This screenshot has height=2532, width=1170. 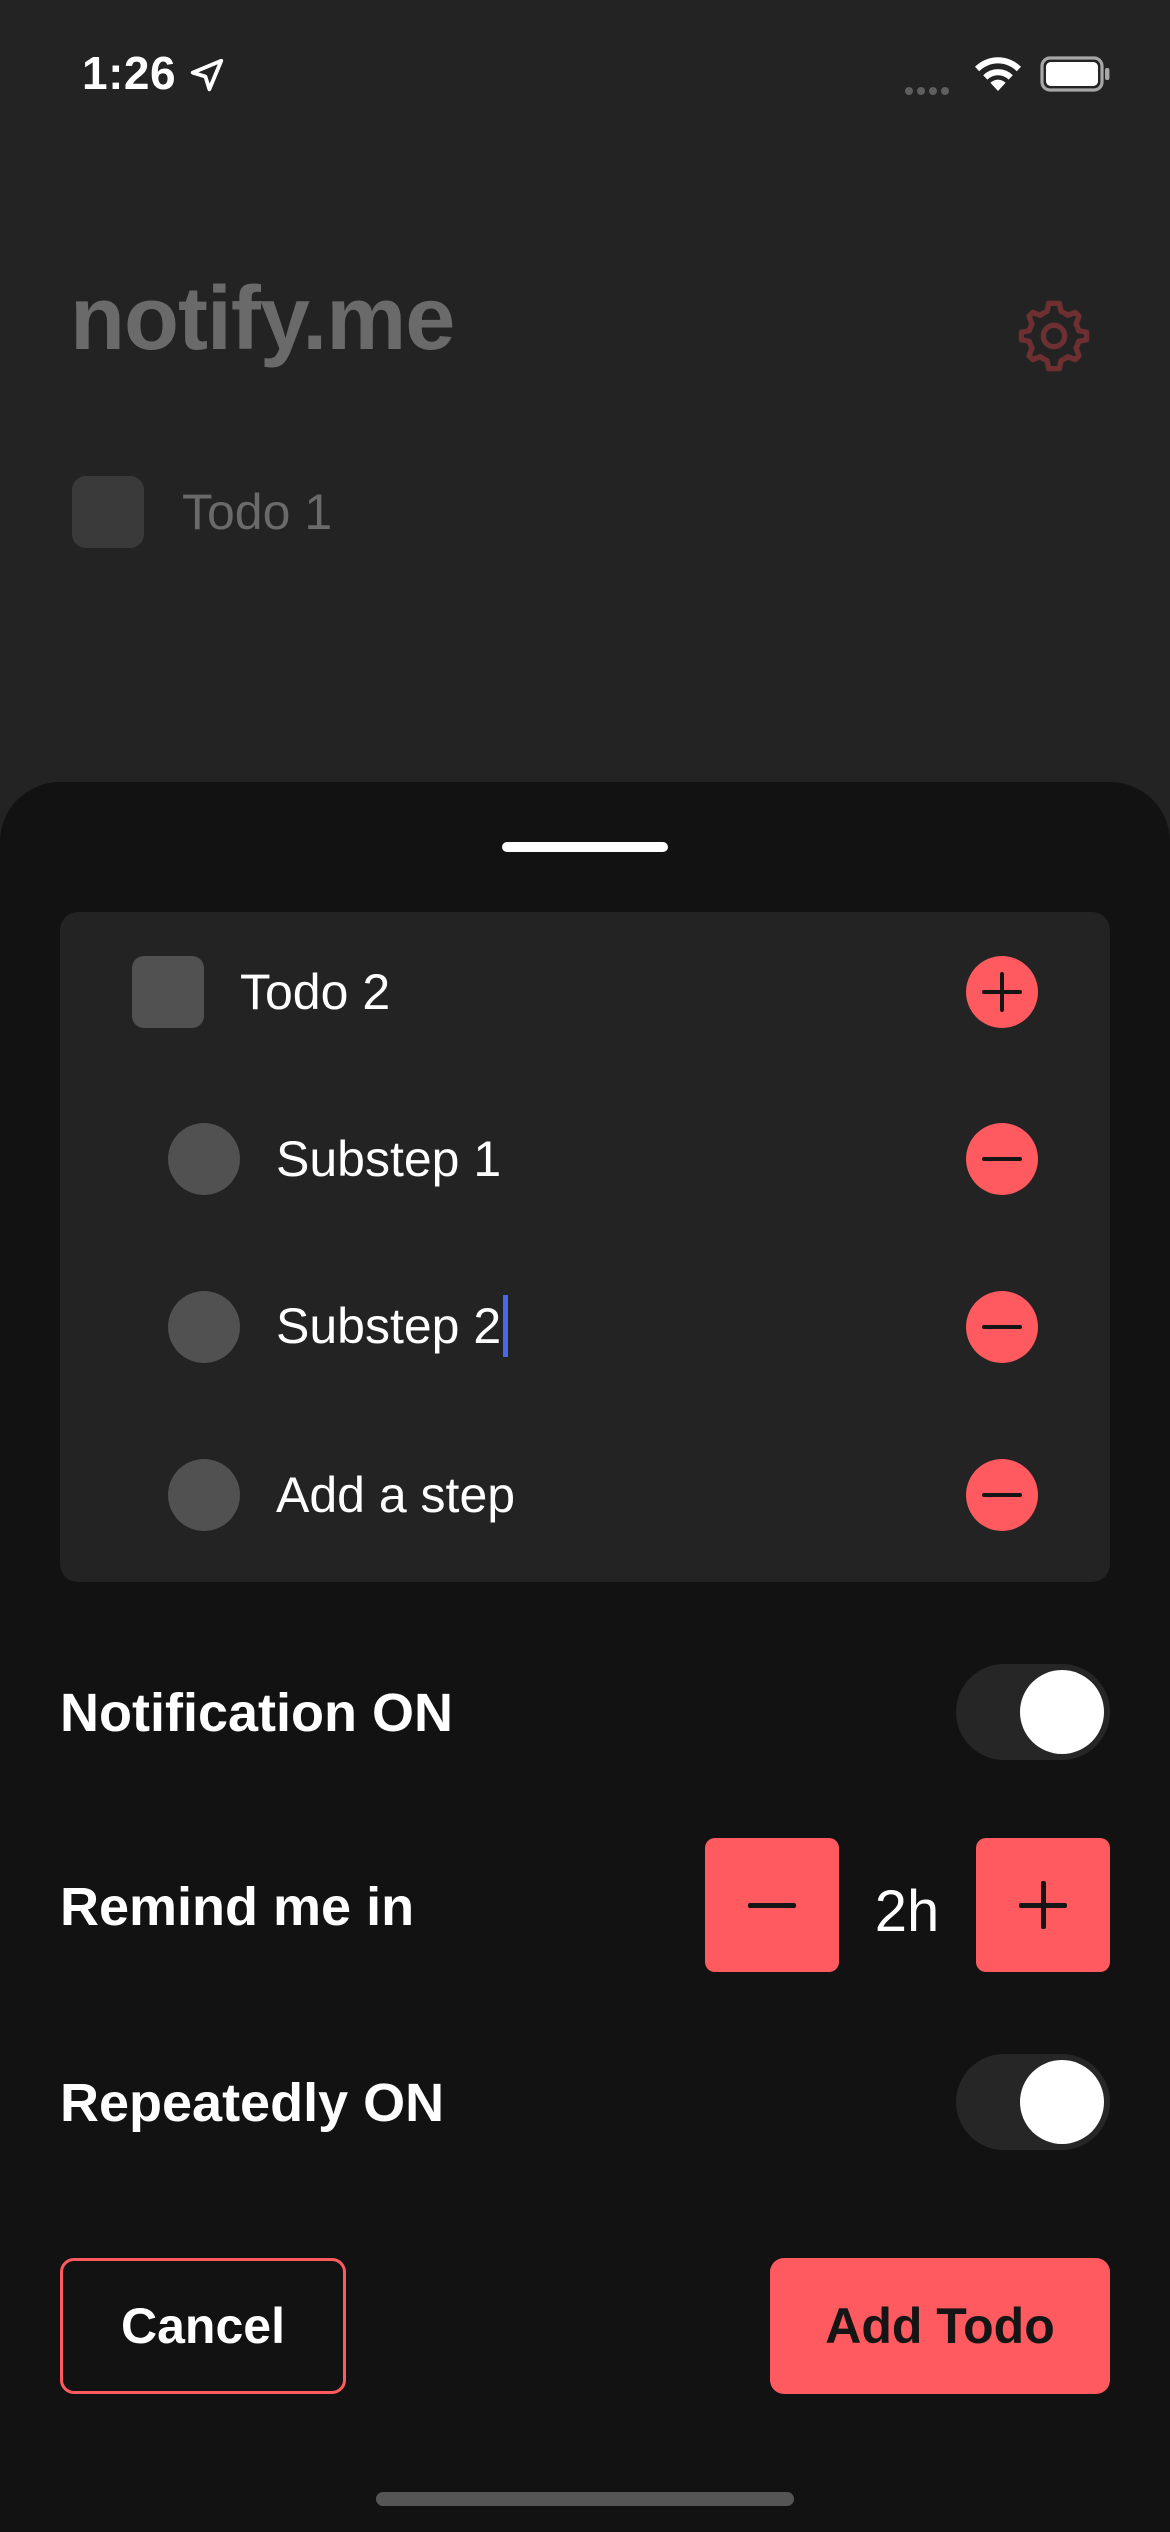 I want to click on background-todo-checkbox, so click(x=108, y=512).